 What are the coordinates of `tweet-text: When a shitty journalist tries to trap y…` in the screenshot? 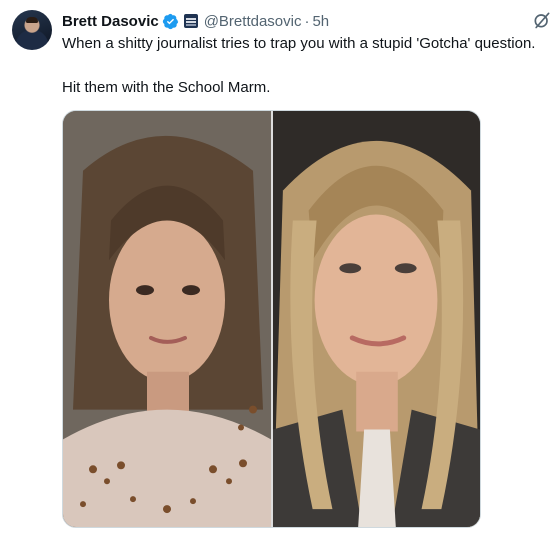 It's located at (308, 66).